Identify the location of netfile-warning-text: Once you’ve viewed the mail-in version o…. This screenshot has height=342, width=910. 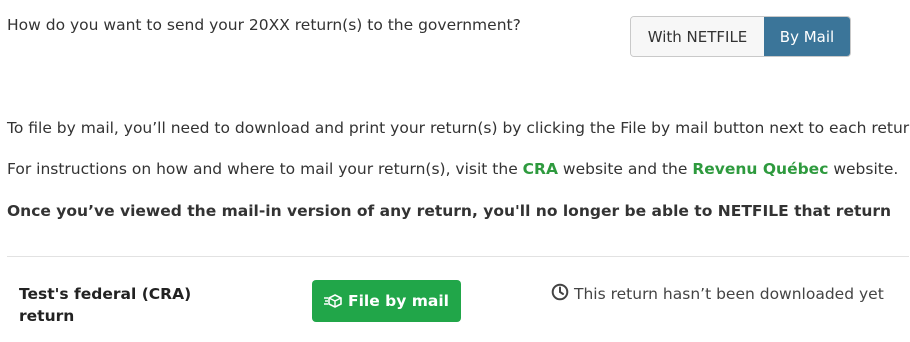
(449, 211).